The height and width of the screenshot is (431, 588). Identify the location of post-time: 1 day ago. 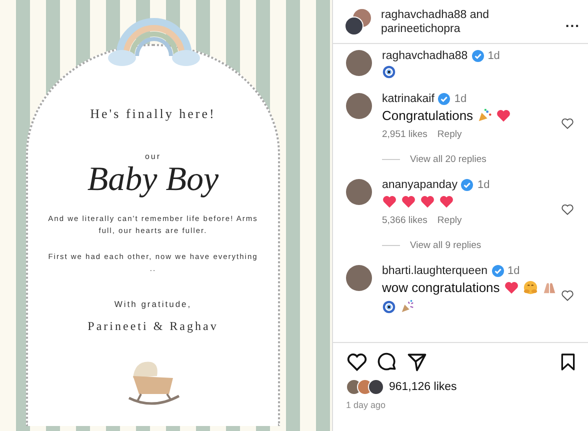
(366, 405).